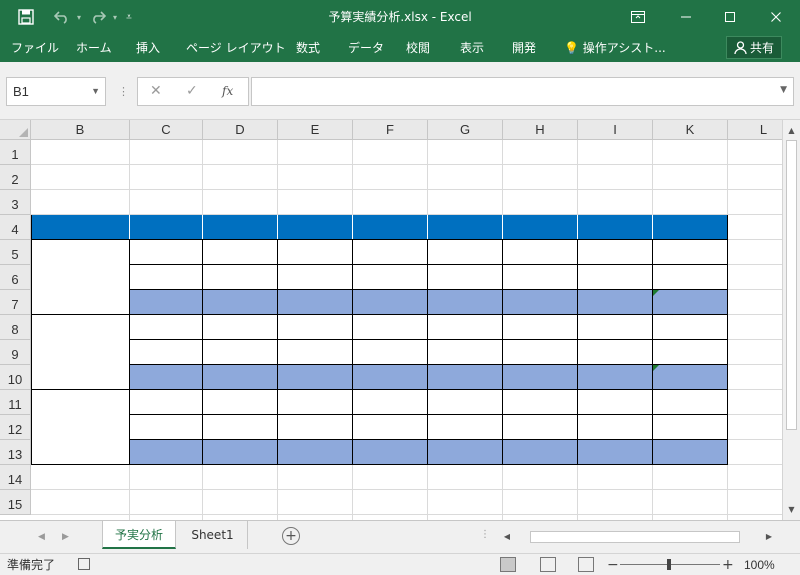 The image size is (800, 575). Describe the element at coordinates (613, 564) in the screenshot. I see `zoom-out-button: −` at that location.